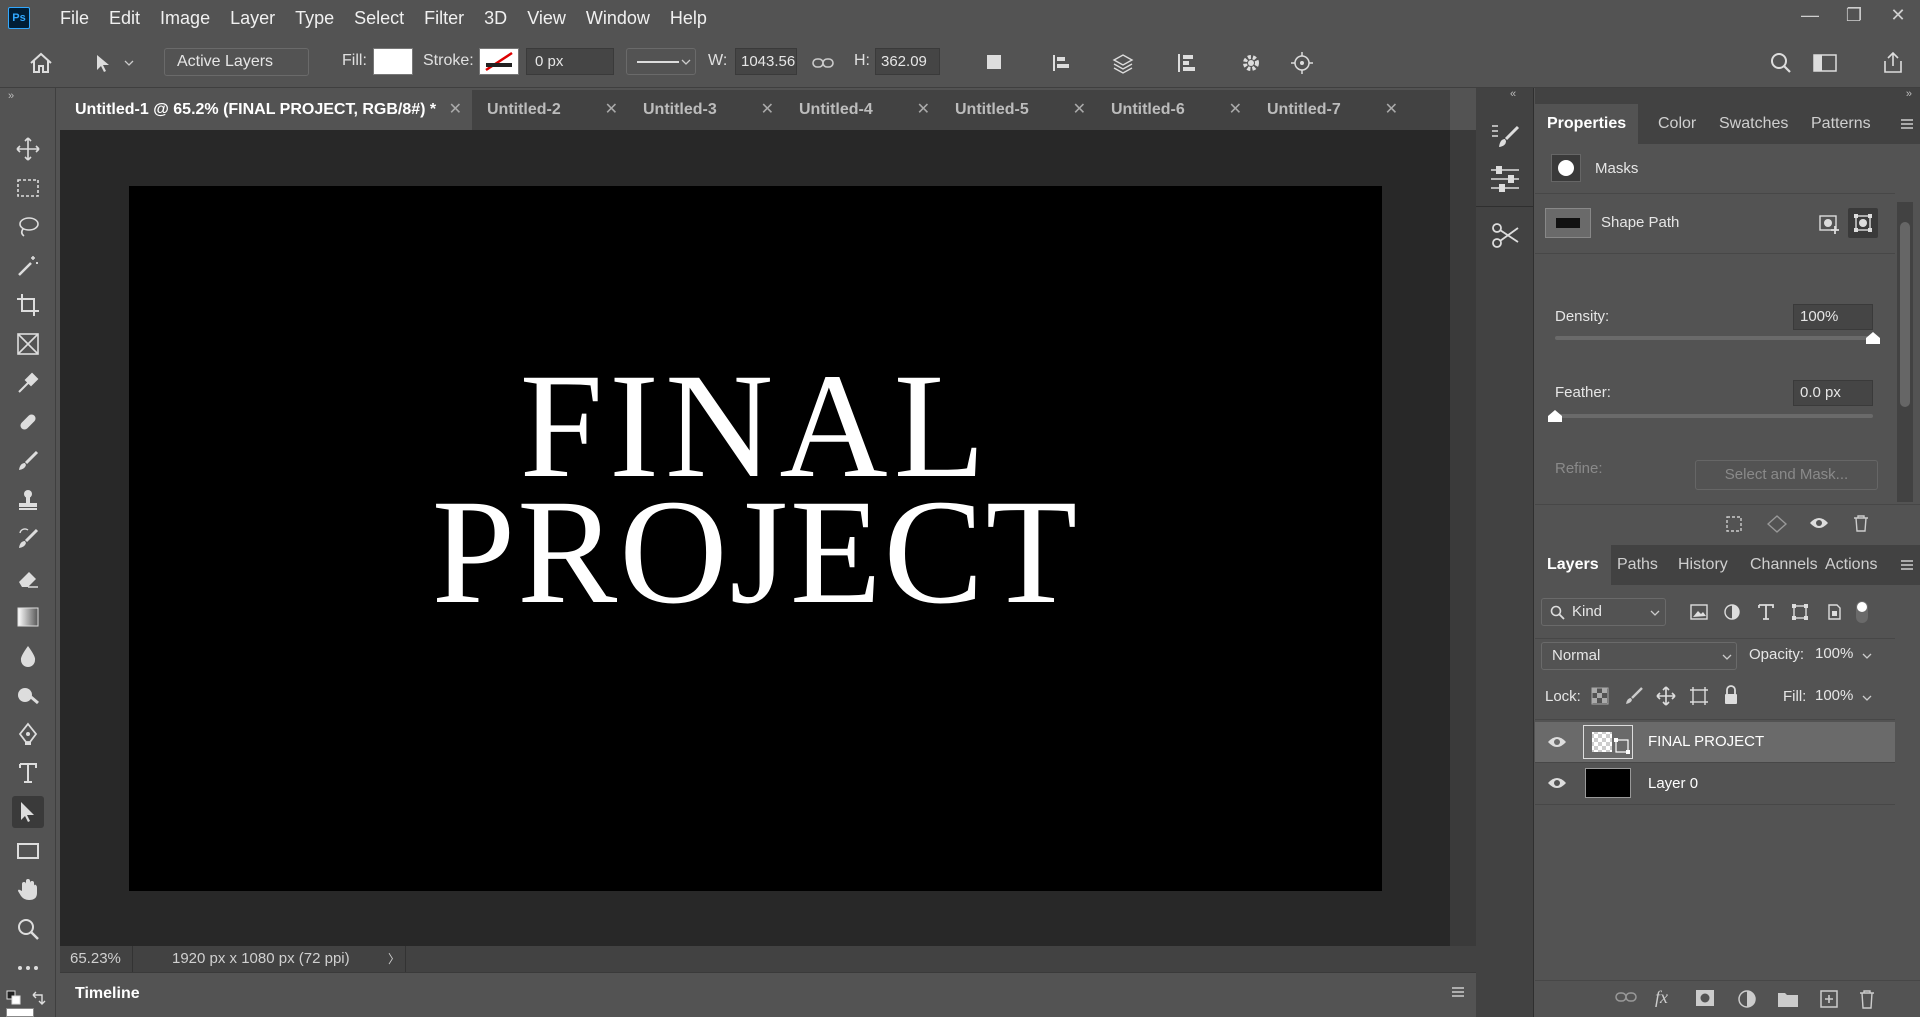  I want to click on minimize-button: —, so click(1810, 15).